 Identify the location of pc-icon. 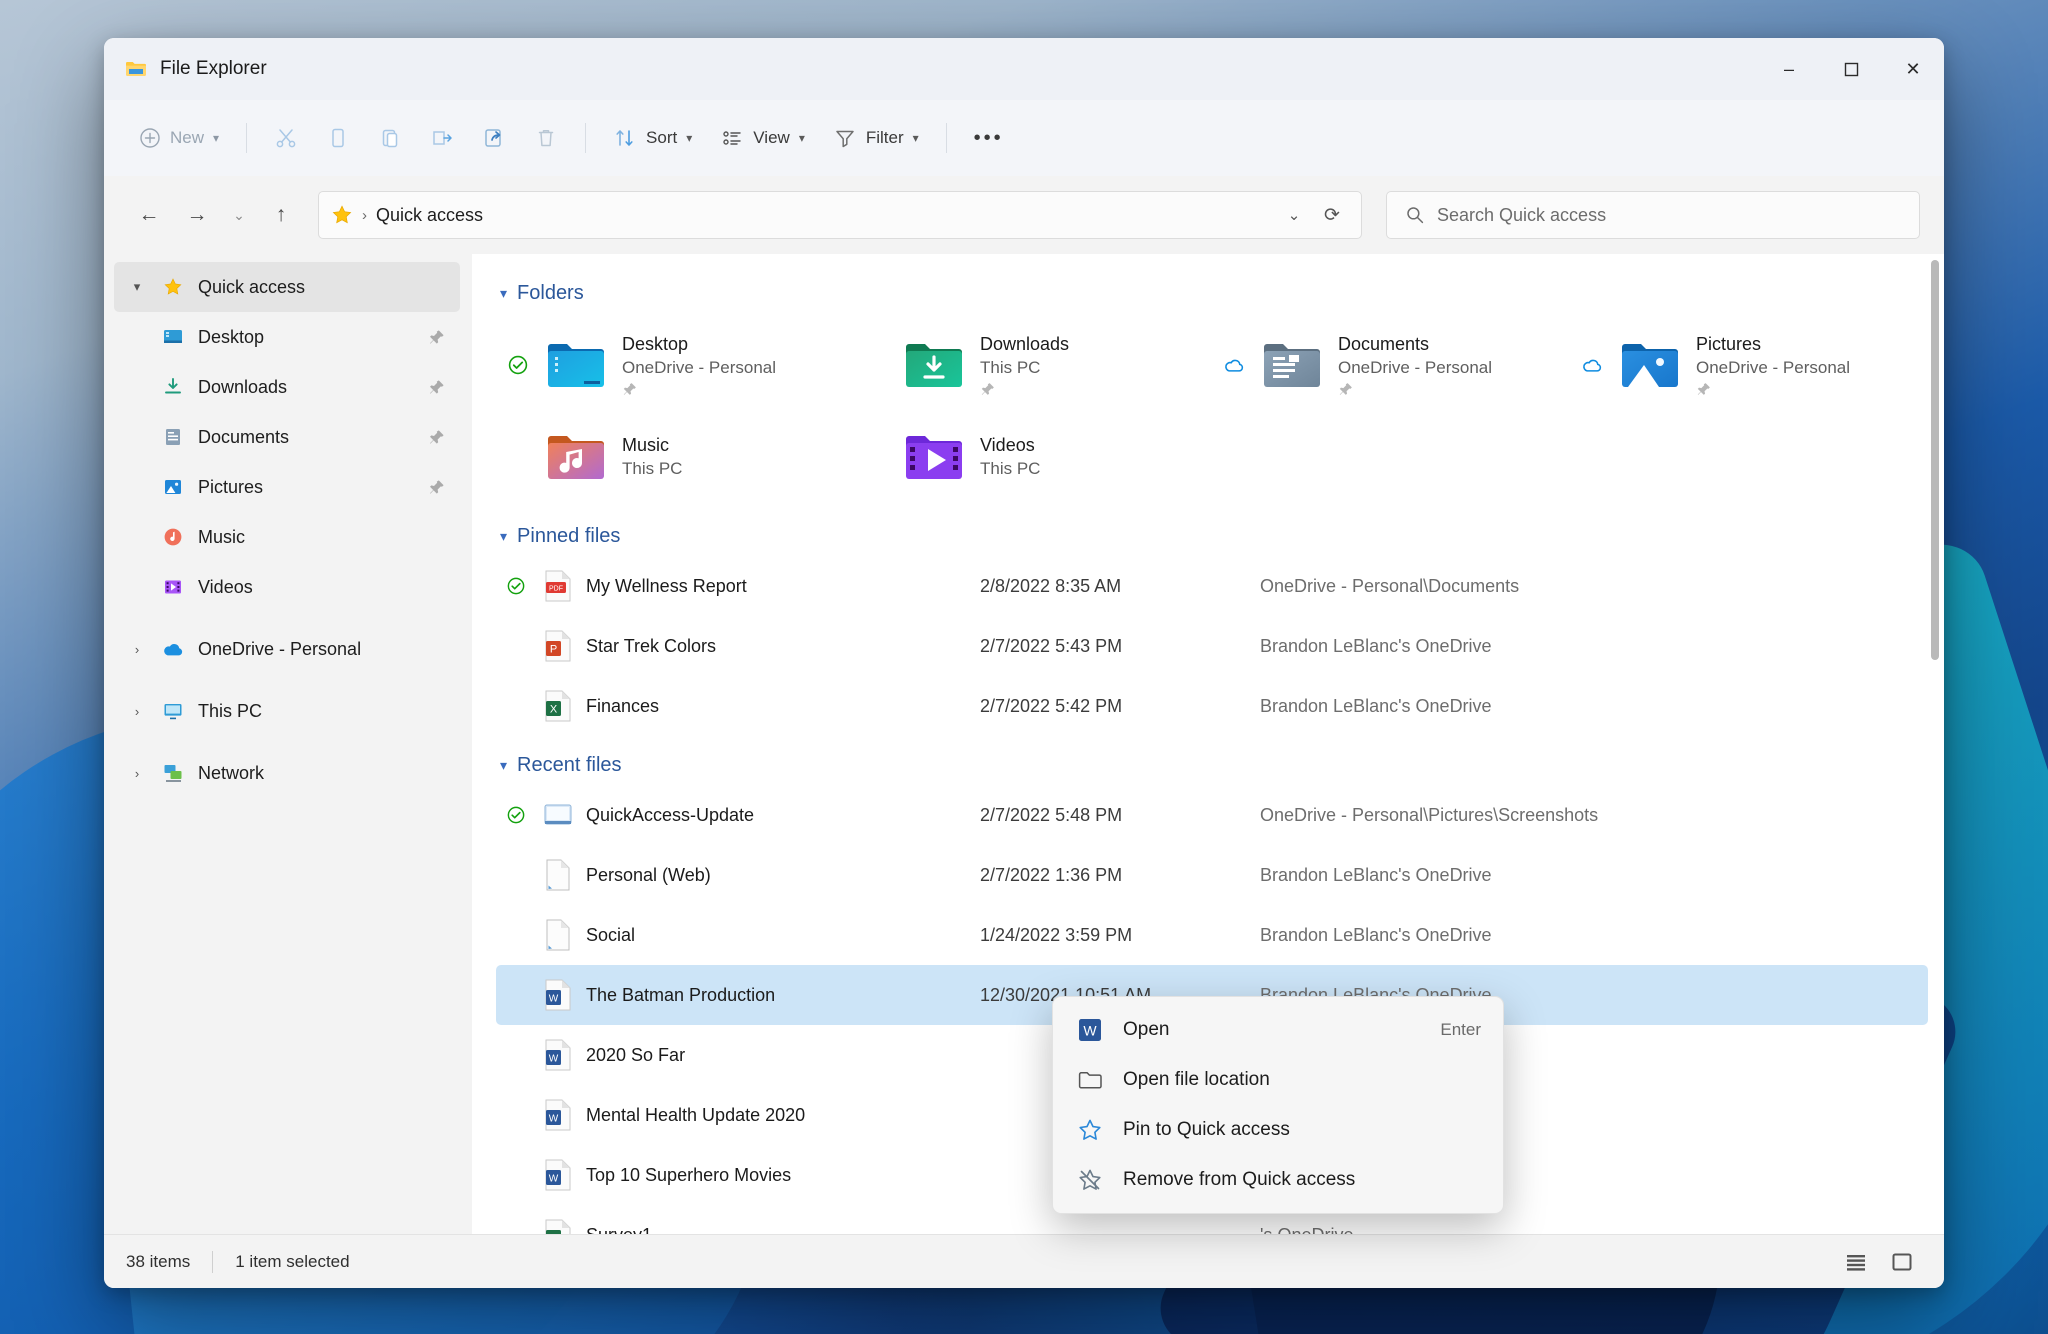
(173, 711).